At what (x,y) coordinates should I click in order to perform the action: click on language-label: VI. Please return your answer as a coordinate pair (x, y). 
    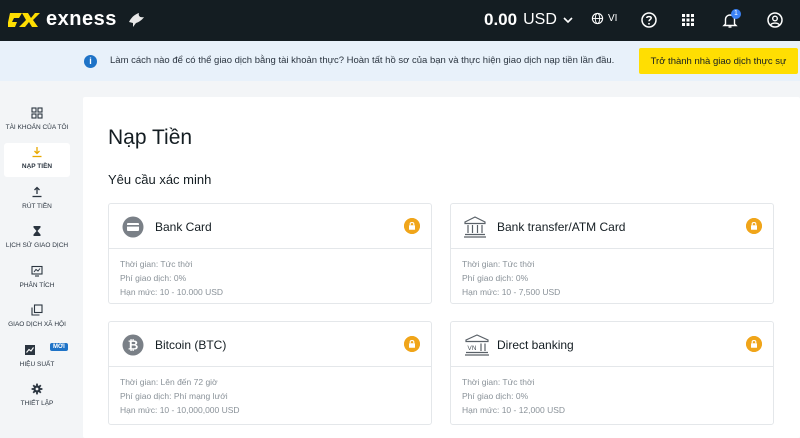
    Looking at the image, I should click on (613, 18).